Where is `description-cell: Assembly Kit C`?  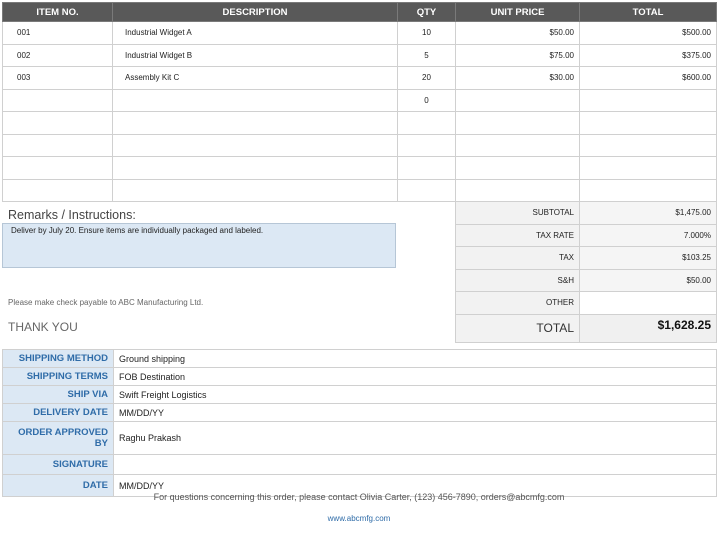
description-cell: Assembly Kit C is located at coordinates (255, 78).